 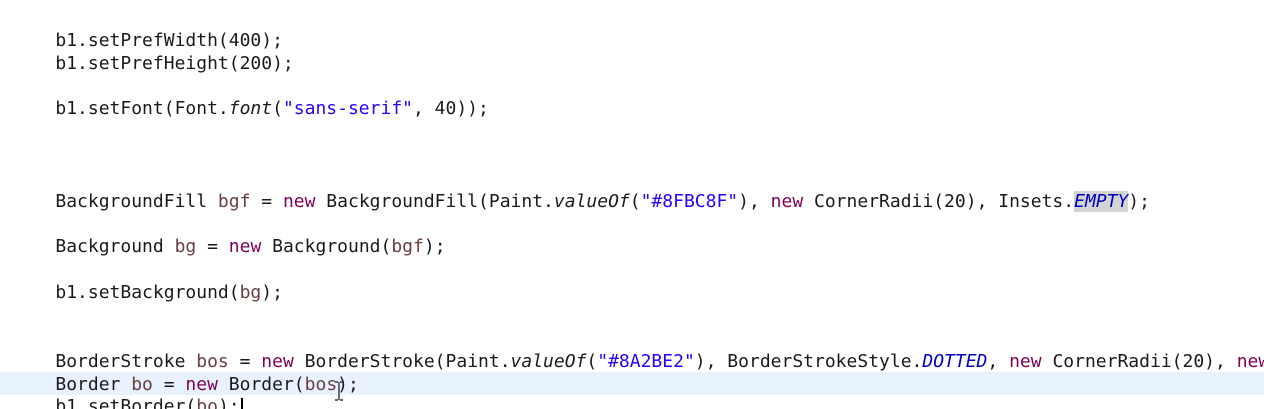 I want to click on code-token: BackgroundFill(Paint., so click(x=434, y=201).